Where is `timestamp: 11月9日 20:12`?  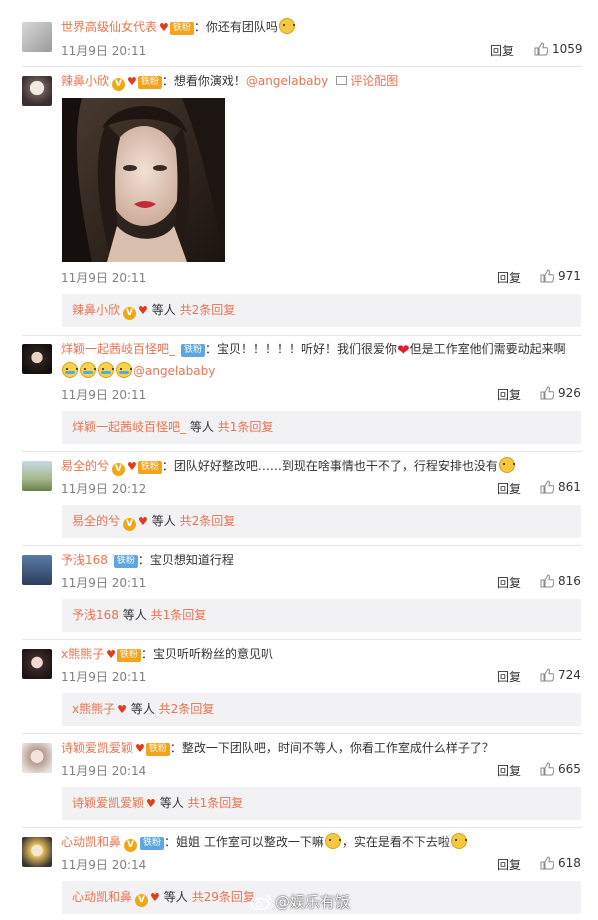 timestamp: 11月9日 20:12 is located at coordinates (104, 489).